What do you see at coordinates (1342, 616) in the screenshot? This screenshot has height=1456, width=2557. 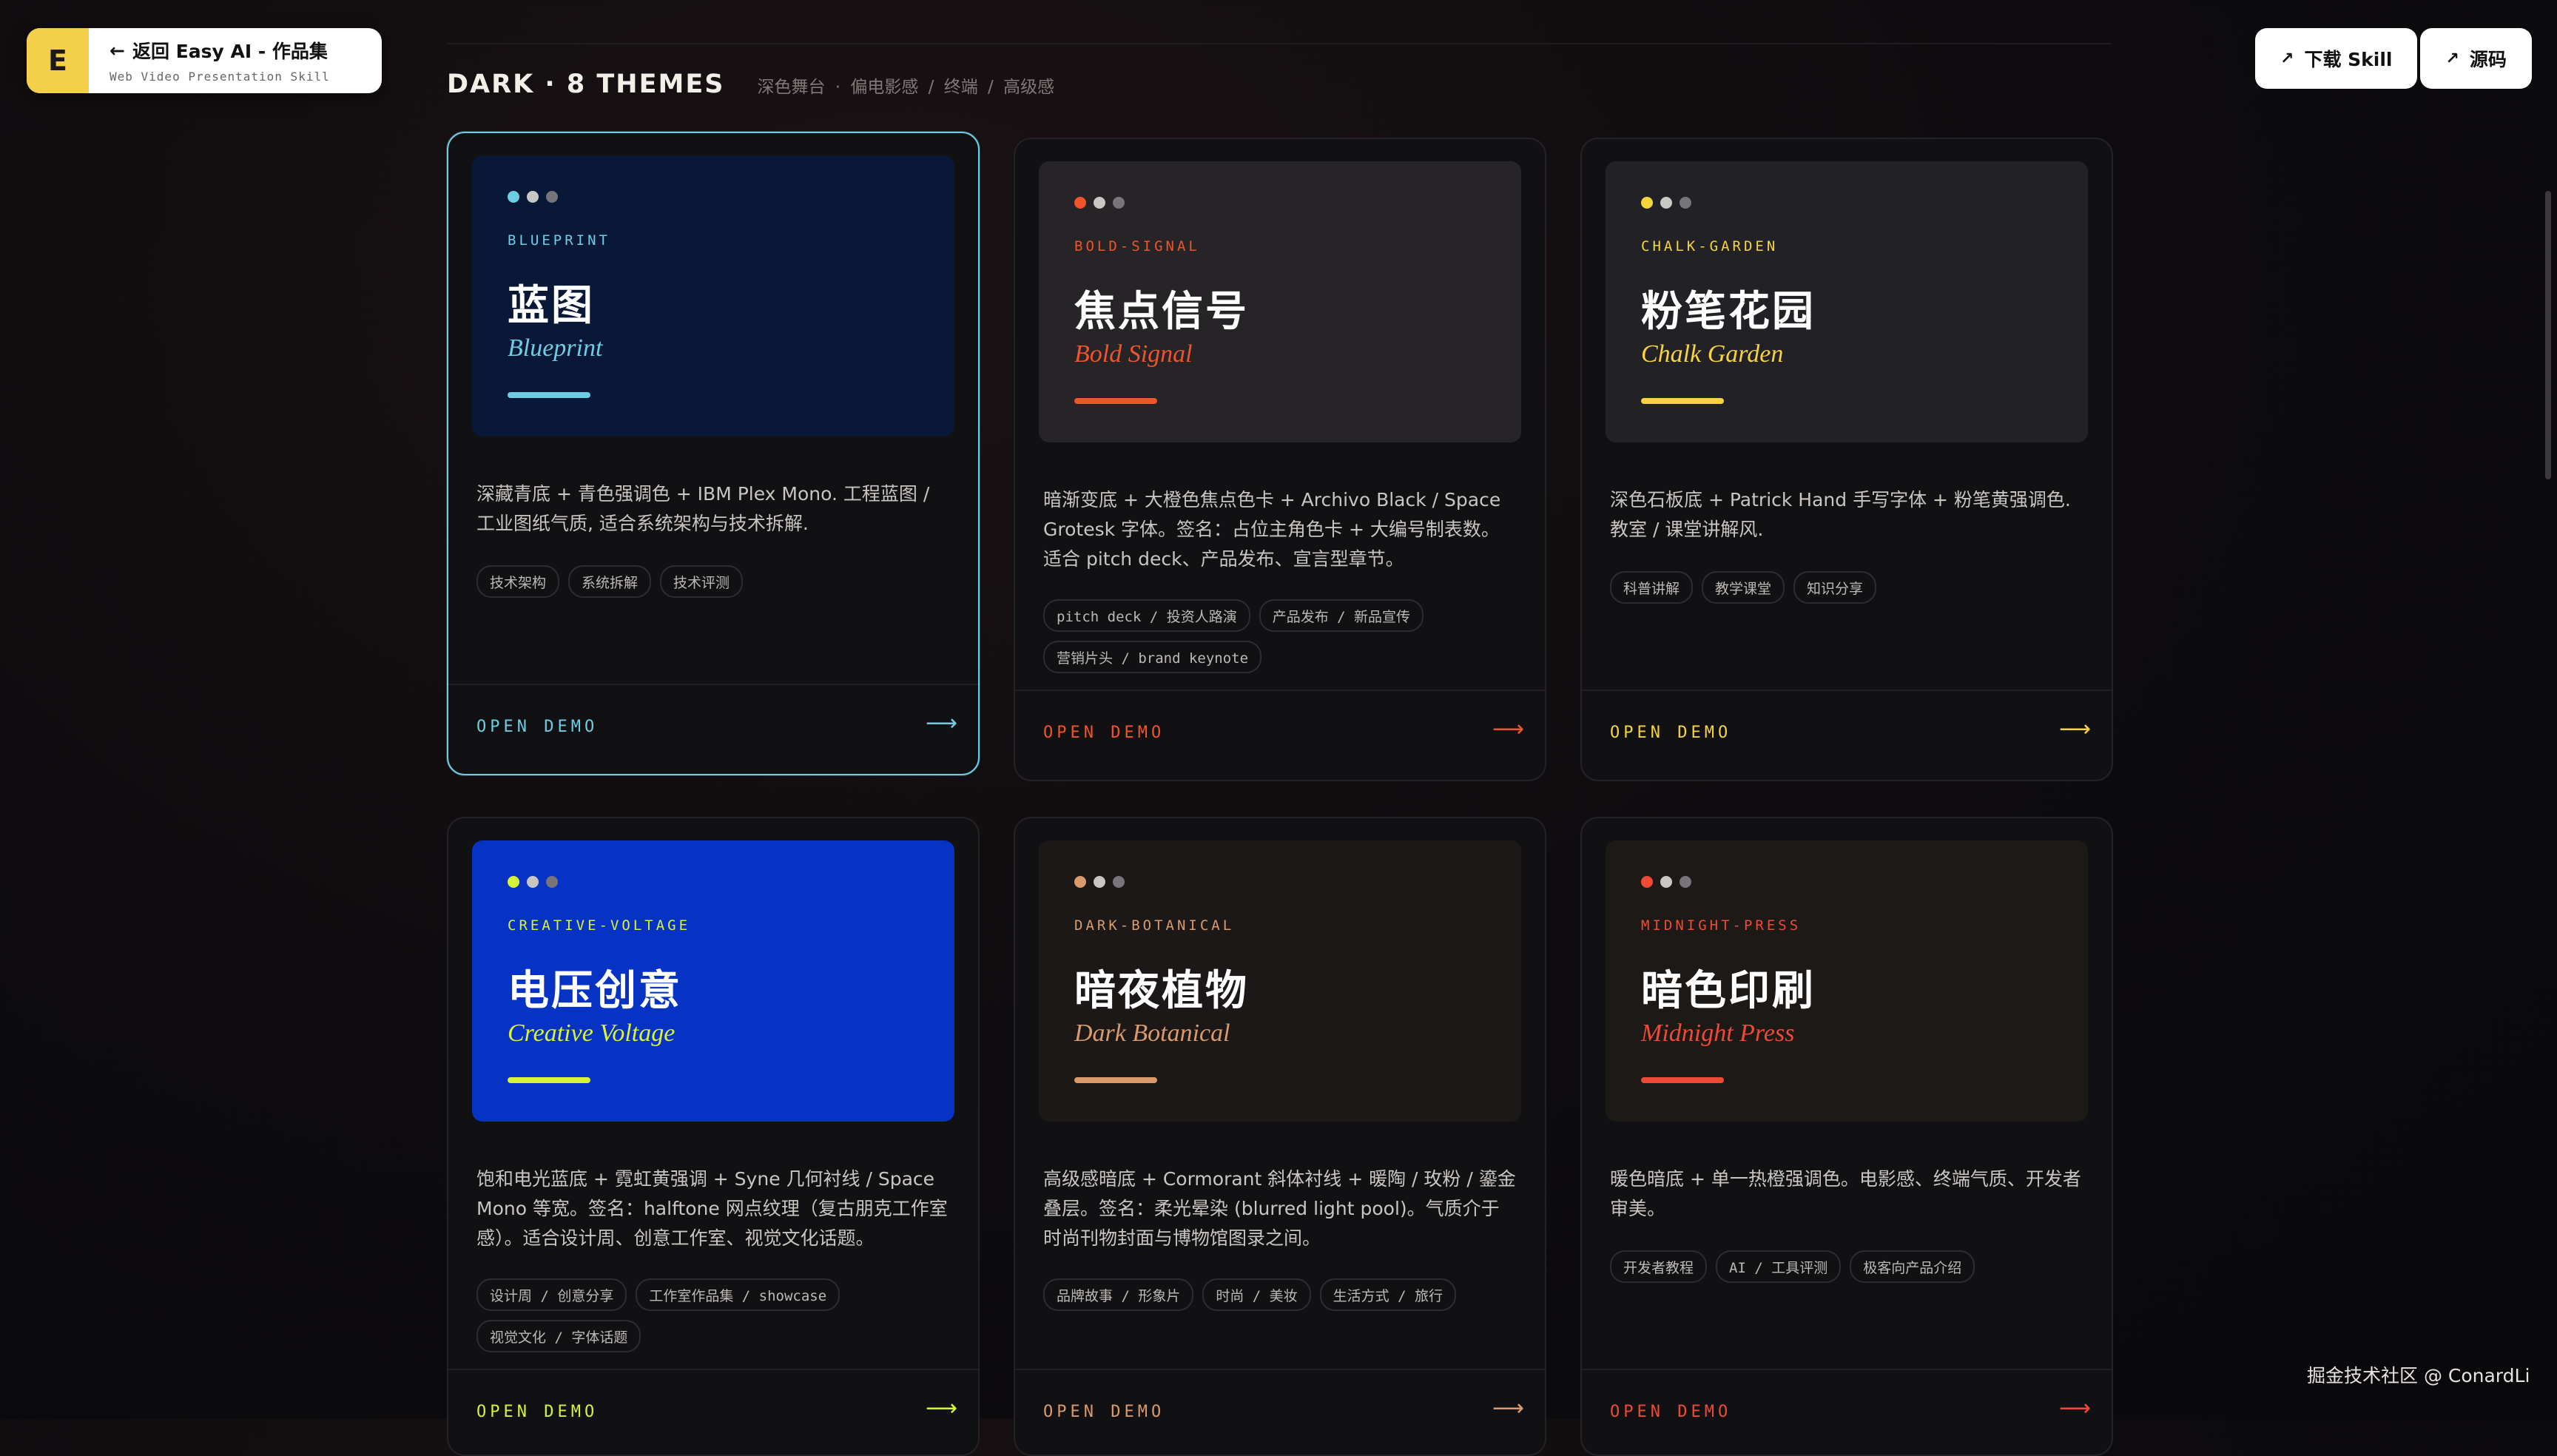 I see `tag: 产品发布 / 新品宣传` at bounding box center [1342, 616].